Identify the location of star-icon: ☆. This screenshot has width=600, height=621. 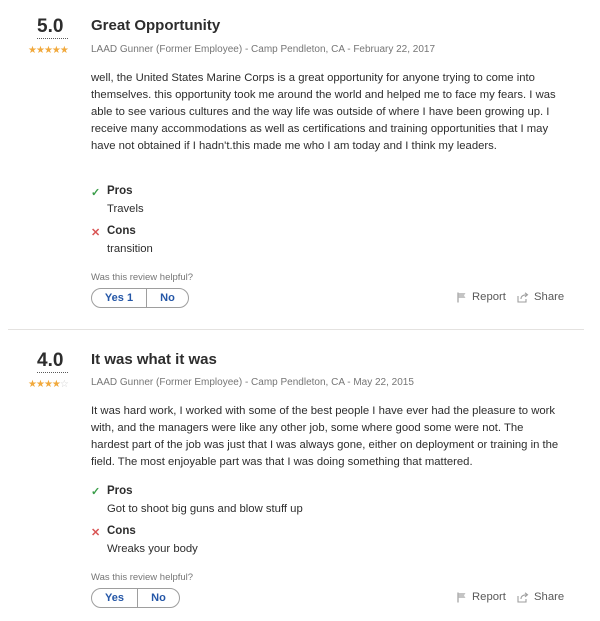
(64, 384).